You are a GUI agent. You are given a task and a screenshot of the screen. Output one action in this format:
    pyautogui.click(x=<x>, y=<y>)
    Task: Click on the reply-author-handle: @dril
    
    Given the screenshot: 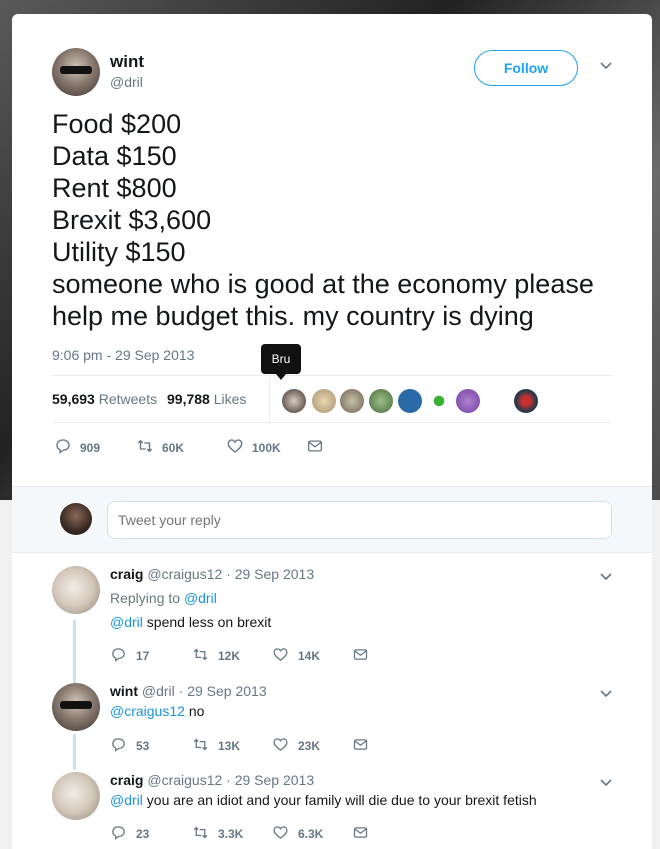 What is the action you would take?
    pyautogui.click(x=158, y=691)
    